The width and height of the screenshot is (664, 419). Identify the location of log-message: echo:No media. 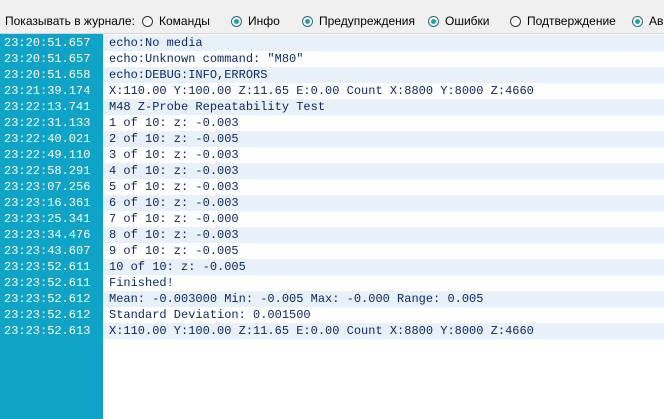
(156, 43).